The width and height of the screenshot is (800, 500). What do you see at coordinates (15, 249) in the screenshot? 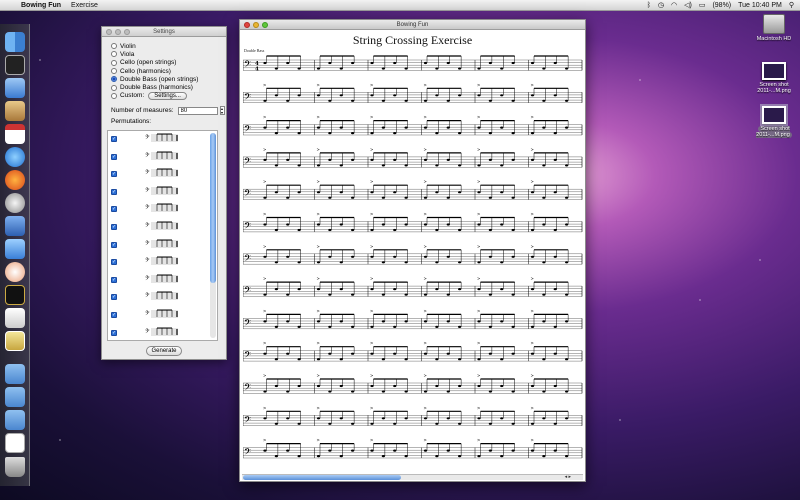
I see `pages-icon` at bounding box center [15, 249].